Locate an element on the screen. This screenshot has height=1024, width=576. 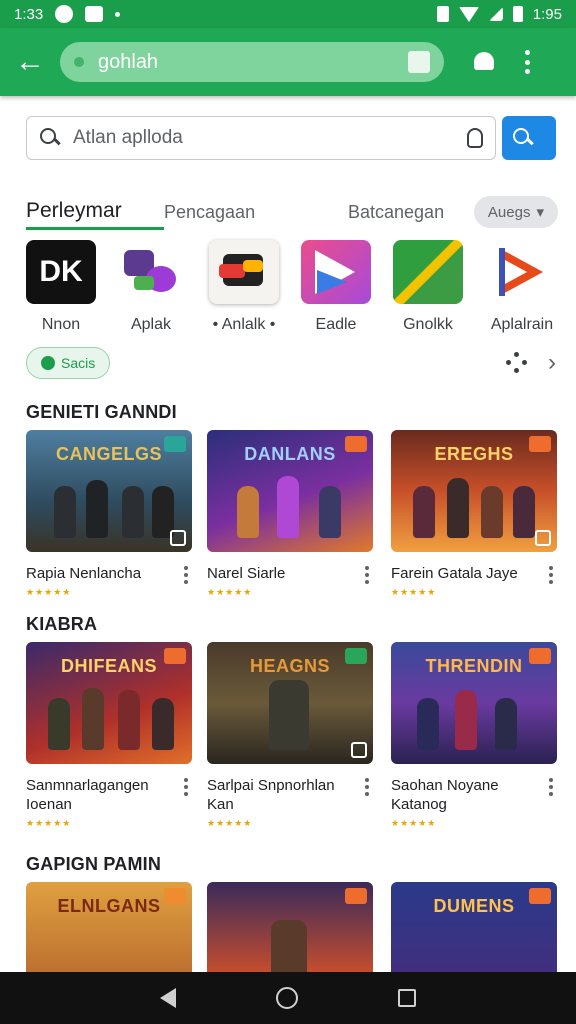
app-item: Eadle is located at coordinates (336, 287).